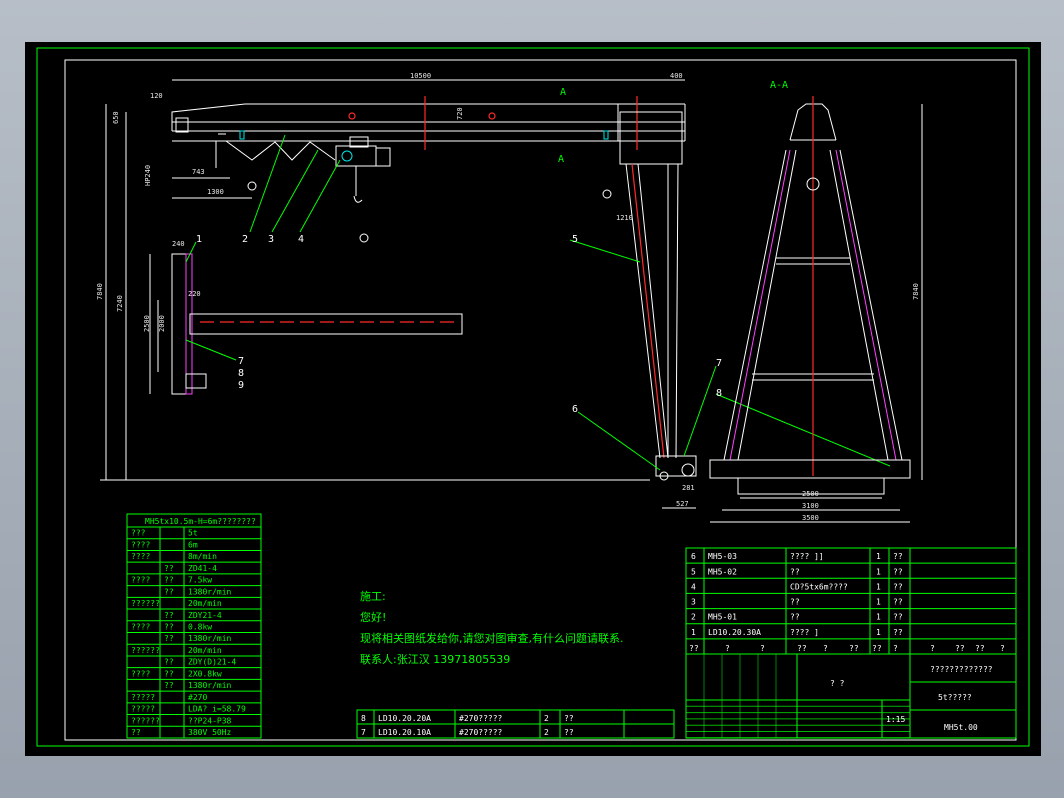 The height and width of the screenshot is (798, 1064). Describe the element at coordinates (156, 96) in the screenshot. I see `dim-left-0: 120` at that location.